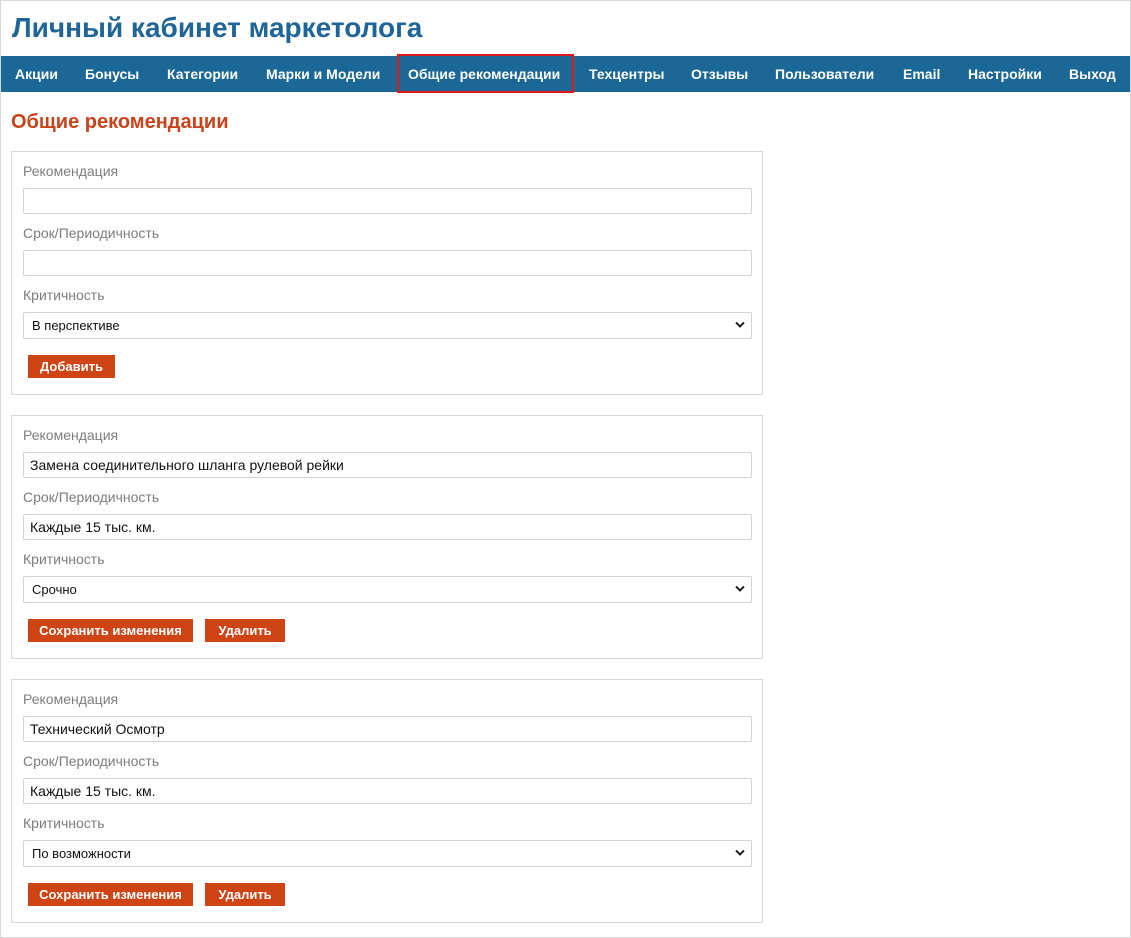  I want to click on nav-item-reviews: Отзывы, so click(719, 74).